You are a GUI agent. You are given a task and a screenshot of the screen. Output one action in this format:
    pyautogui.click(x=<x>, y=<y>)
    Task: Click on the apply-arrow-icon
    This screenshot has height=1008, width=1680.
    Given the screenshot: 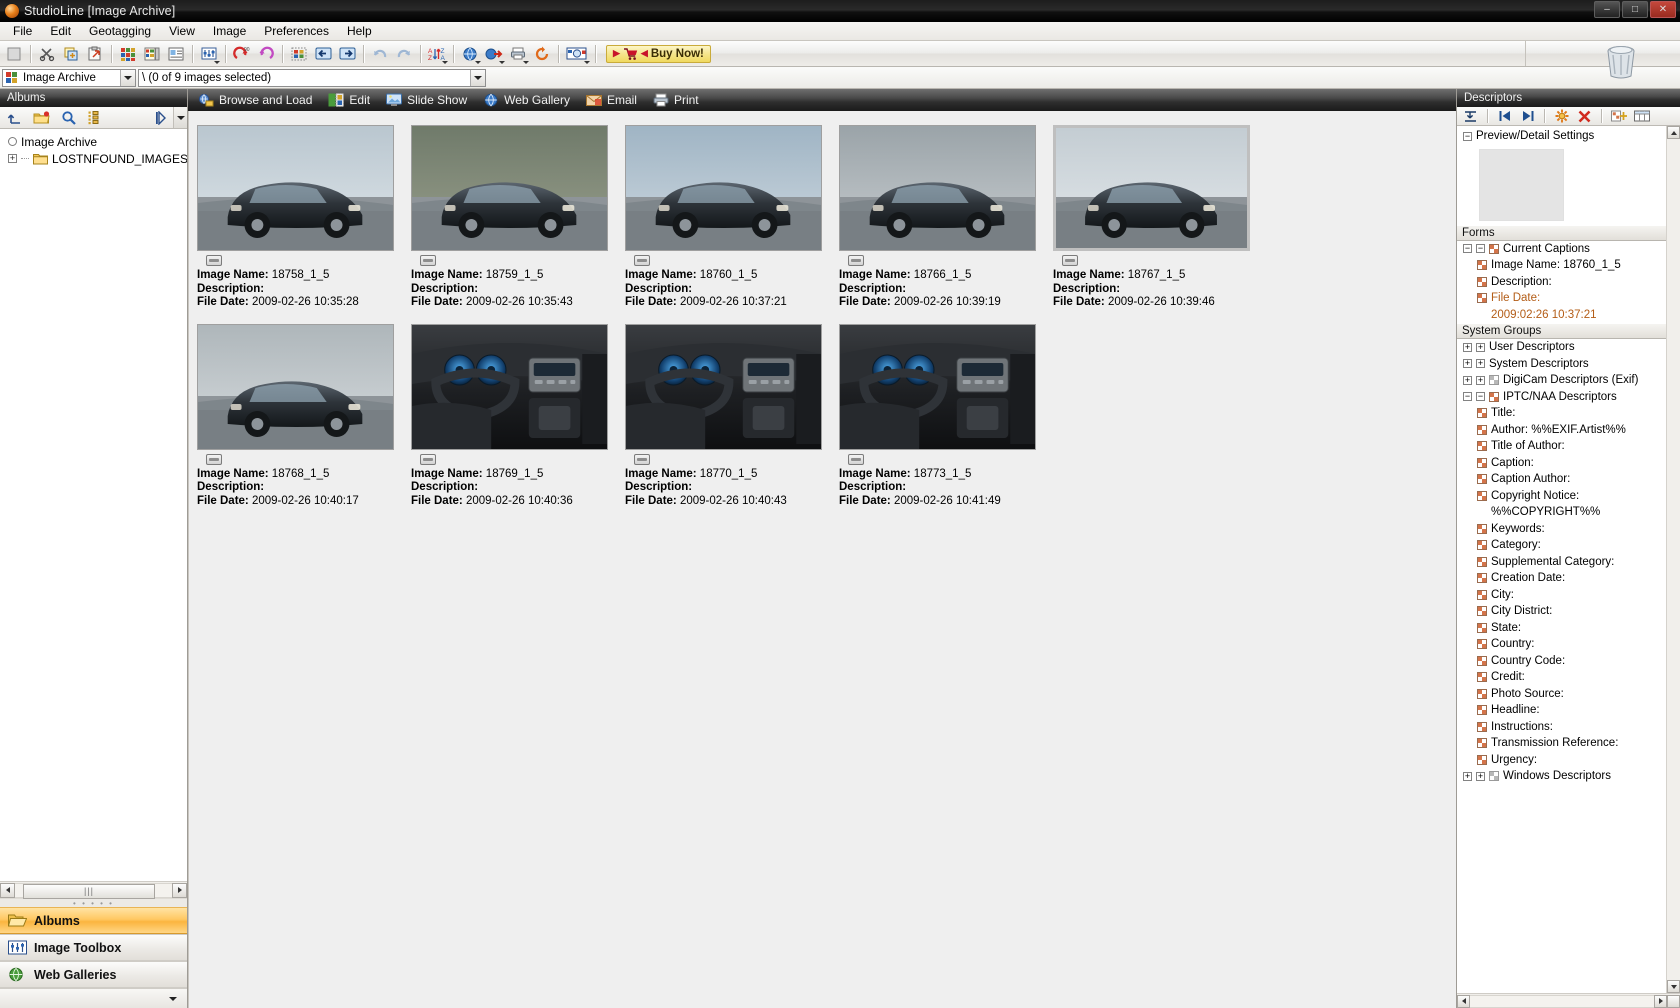 What is the action you would take?
    pyautogui.click(x=1470, y=116)
    